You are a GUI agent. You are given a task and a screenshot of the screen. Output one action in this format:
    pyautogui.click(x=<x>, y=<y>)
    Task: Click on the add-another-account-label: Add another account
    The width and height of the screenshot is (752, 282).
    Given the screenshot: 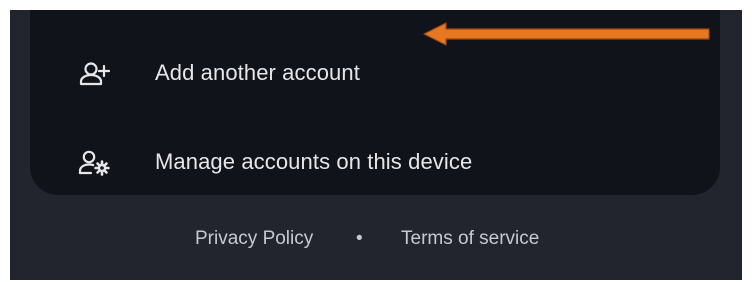 What is the action you would take?
    pyautogui.click(x=257, y=72)
    